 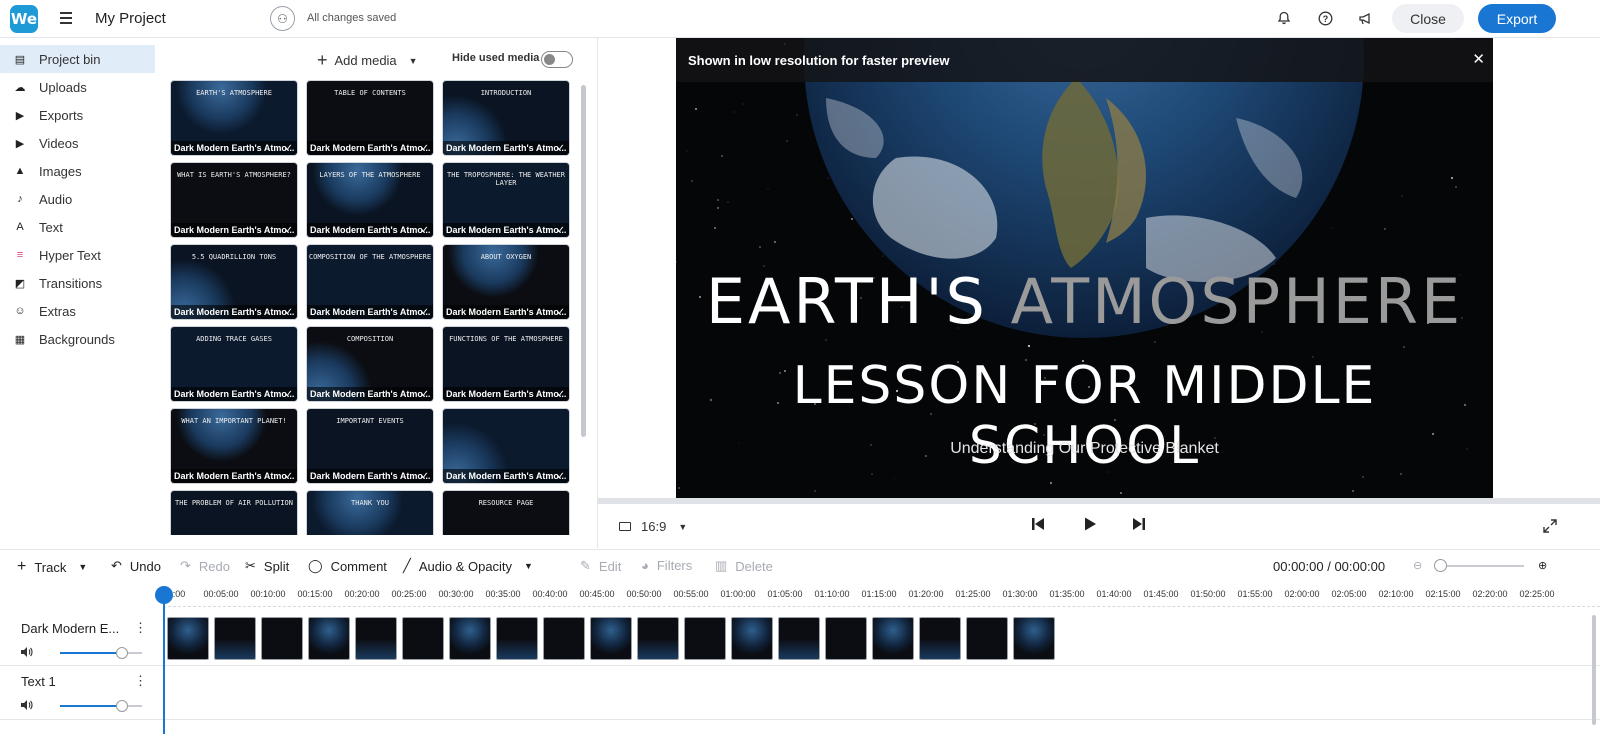 I want to click on media-thumbnail: Dark Modern Earth's Atmo... ✓, so click(x=506, y=446).